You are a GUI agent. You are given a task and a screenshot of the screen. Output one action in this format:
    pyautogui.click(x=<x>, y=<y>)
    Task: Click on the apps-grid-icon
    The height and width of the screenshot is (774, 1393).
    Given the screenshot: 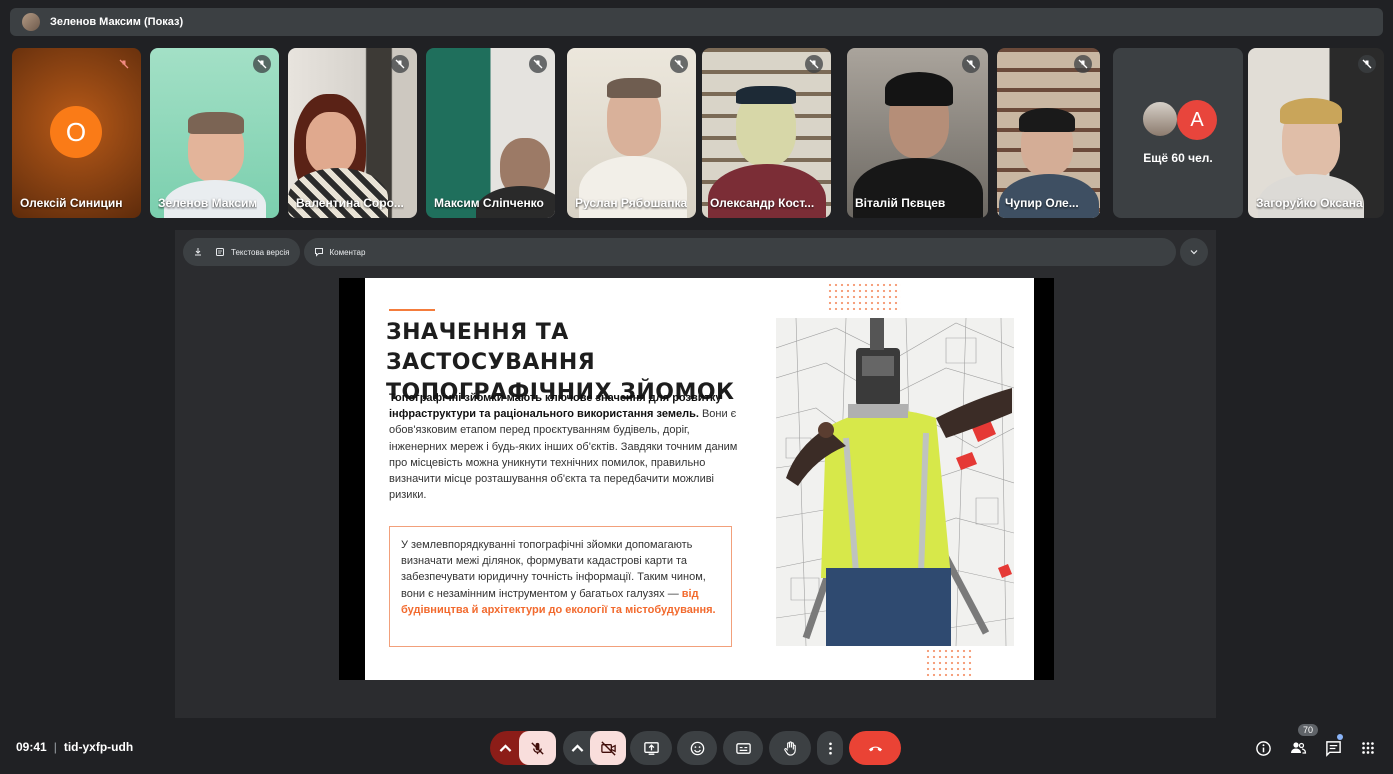 What is the action you would take?
    pyautogui.click(x=1368, y=748)
    